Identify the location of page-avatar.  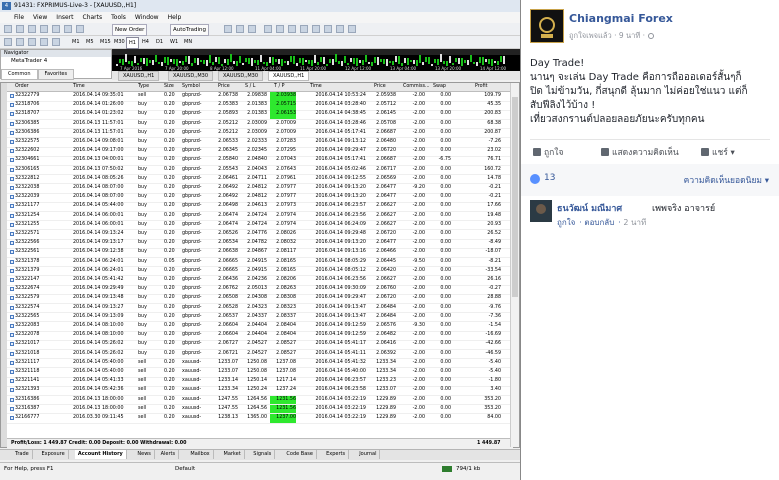
(547, 26).